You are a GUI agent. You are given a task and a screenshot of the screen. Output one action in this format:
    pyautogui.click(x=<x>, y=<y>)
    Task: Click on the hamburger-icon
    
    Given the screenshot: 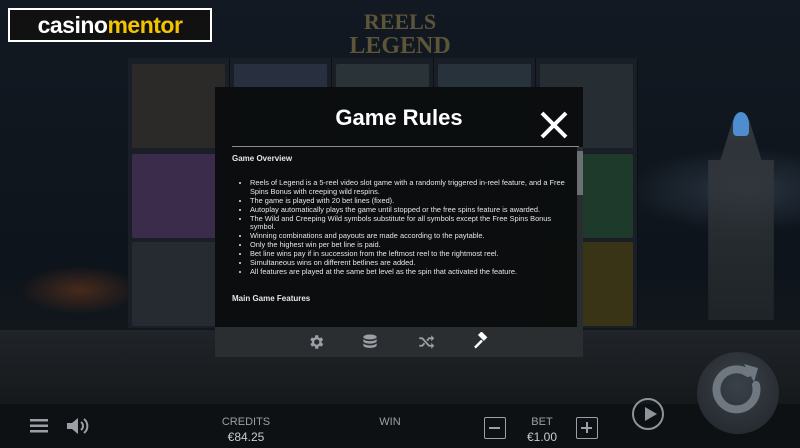 What is the action you would take?
    pyautogui.click(x=39, y=426)
    